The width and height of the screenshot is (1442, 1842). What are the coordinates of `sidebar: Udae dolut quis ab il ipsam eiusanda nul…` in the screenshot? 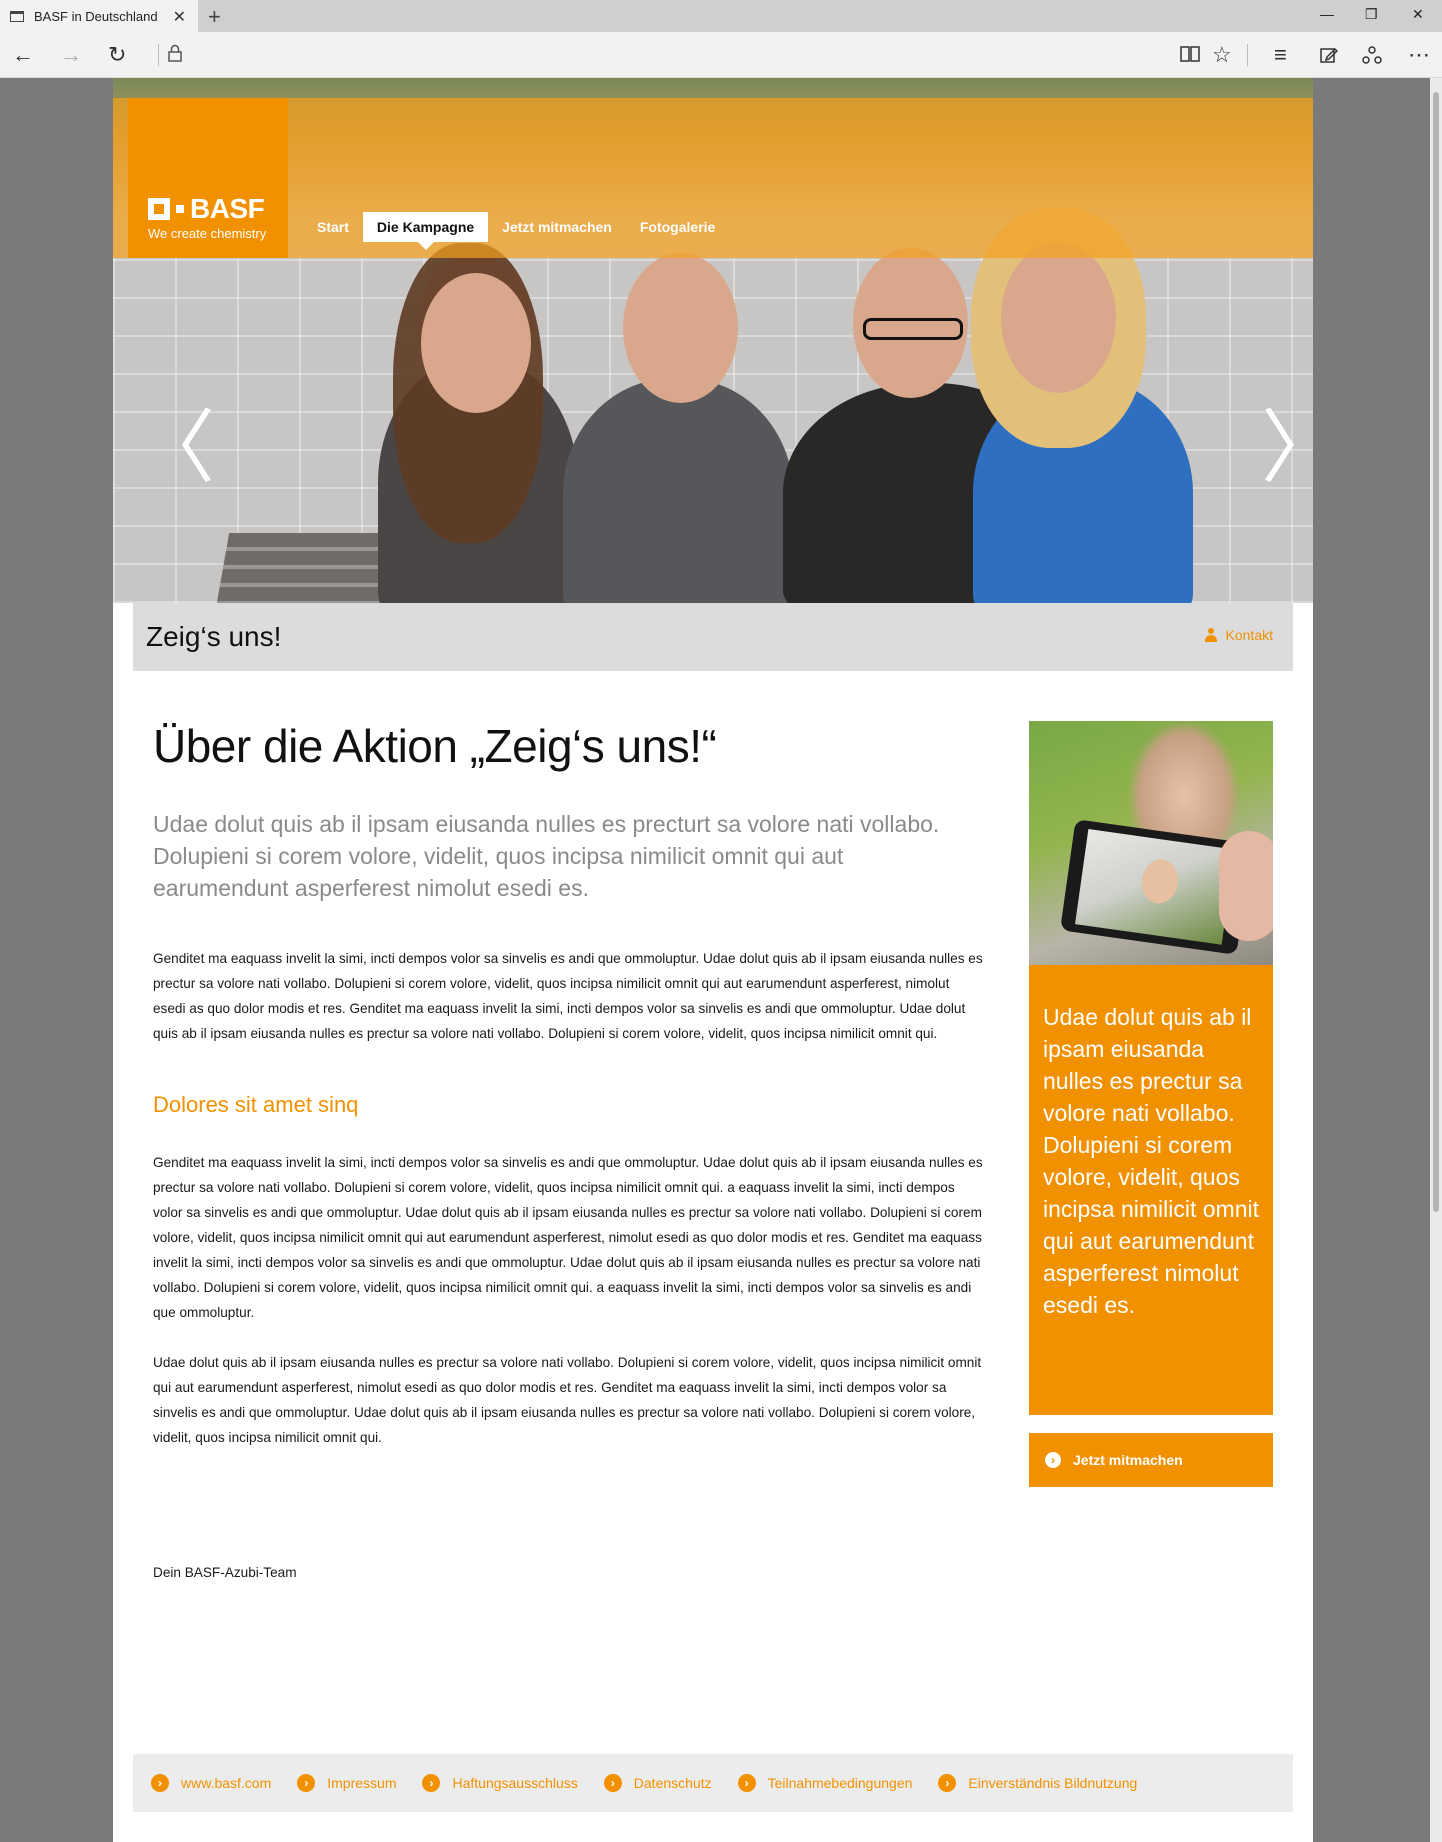 It's located at (1151, 1104).